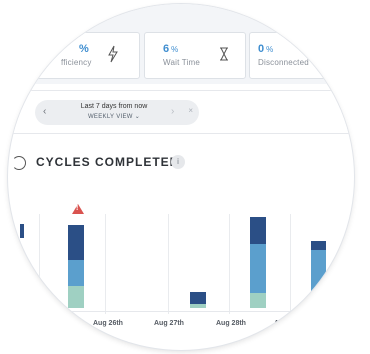 This screenshot has height=354, width=370. Describe the element at coordinates (301, 55) in the screenshot. I see `metric-card-disconnected: 0% Disconnected` at that location.